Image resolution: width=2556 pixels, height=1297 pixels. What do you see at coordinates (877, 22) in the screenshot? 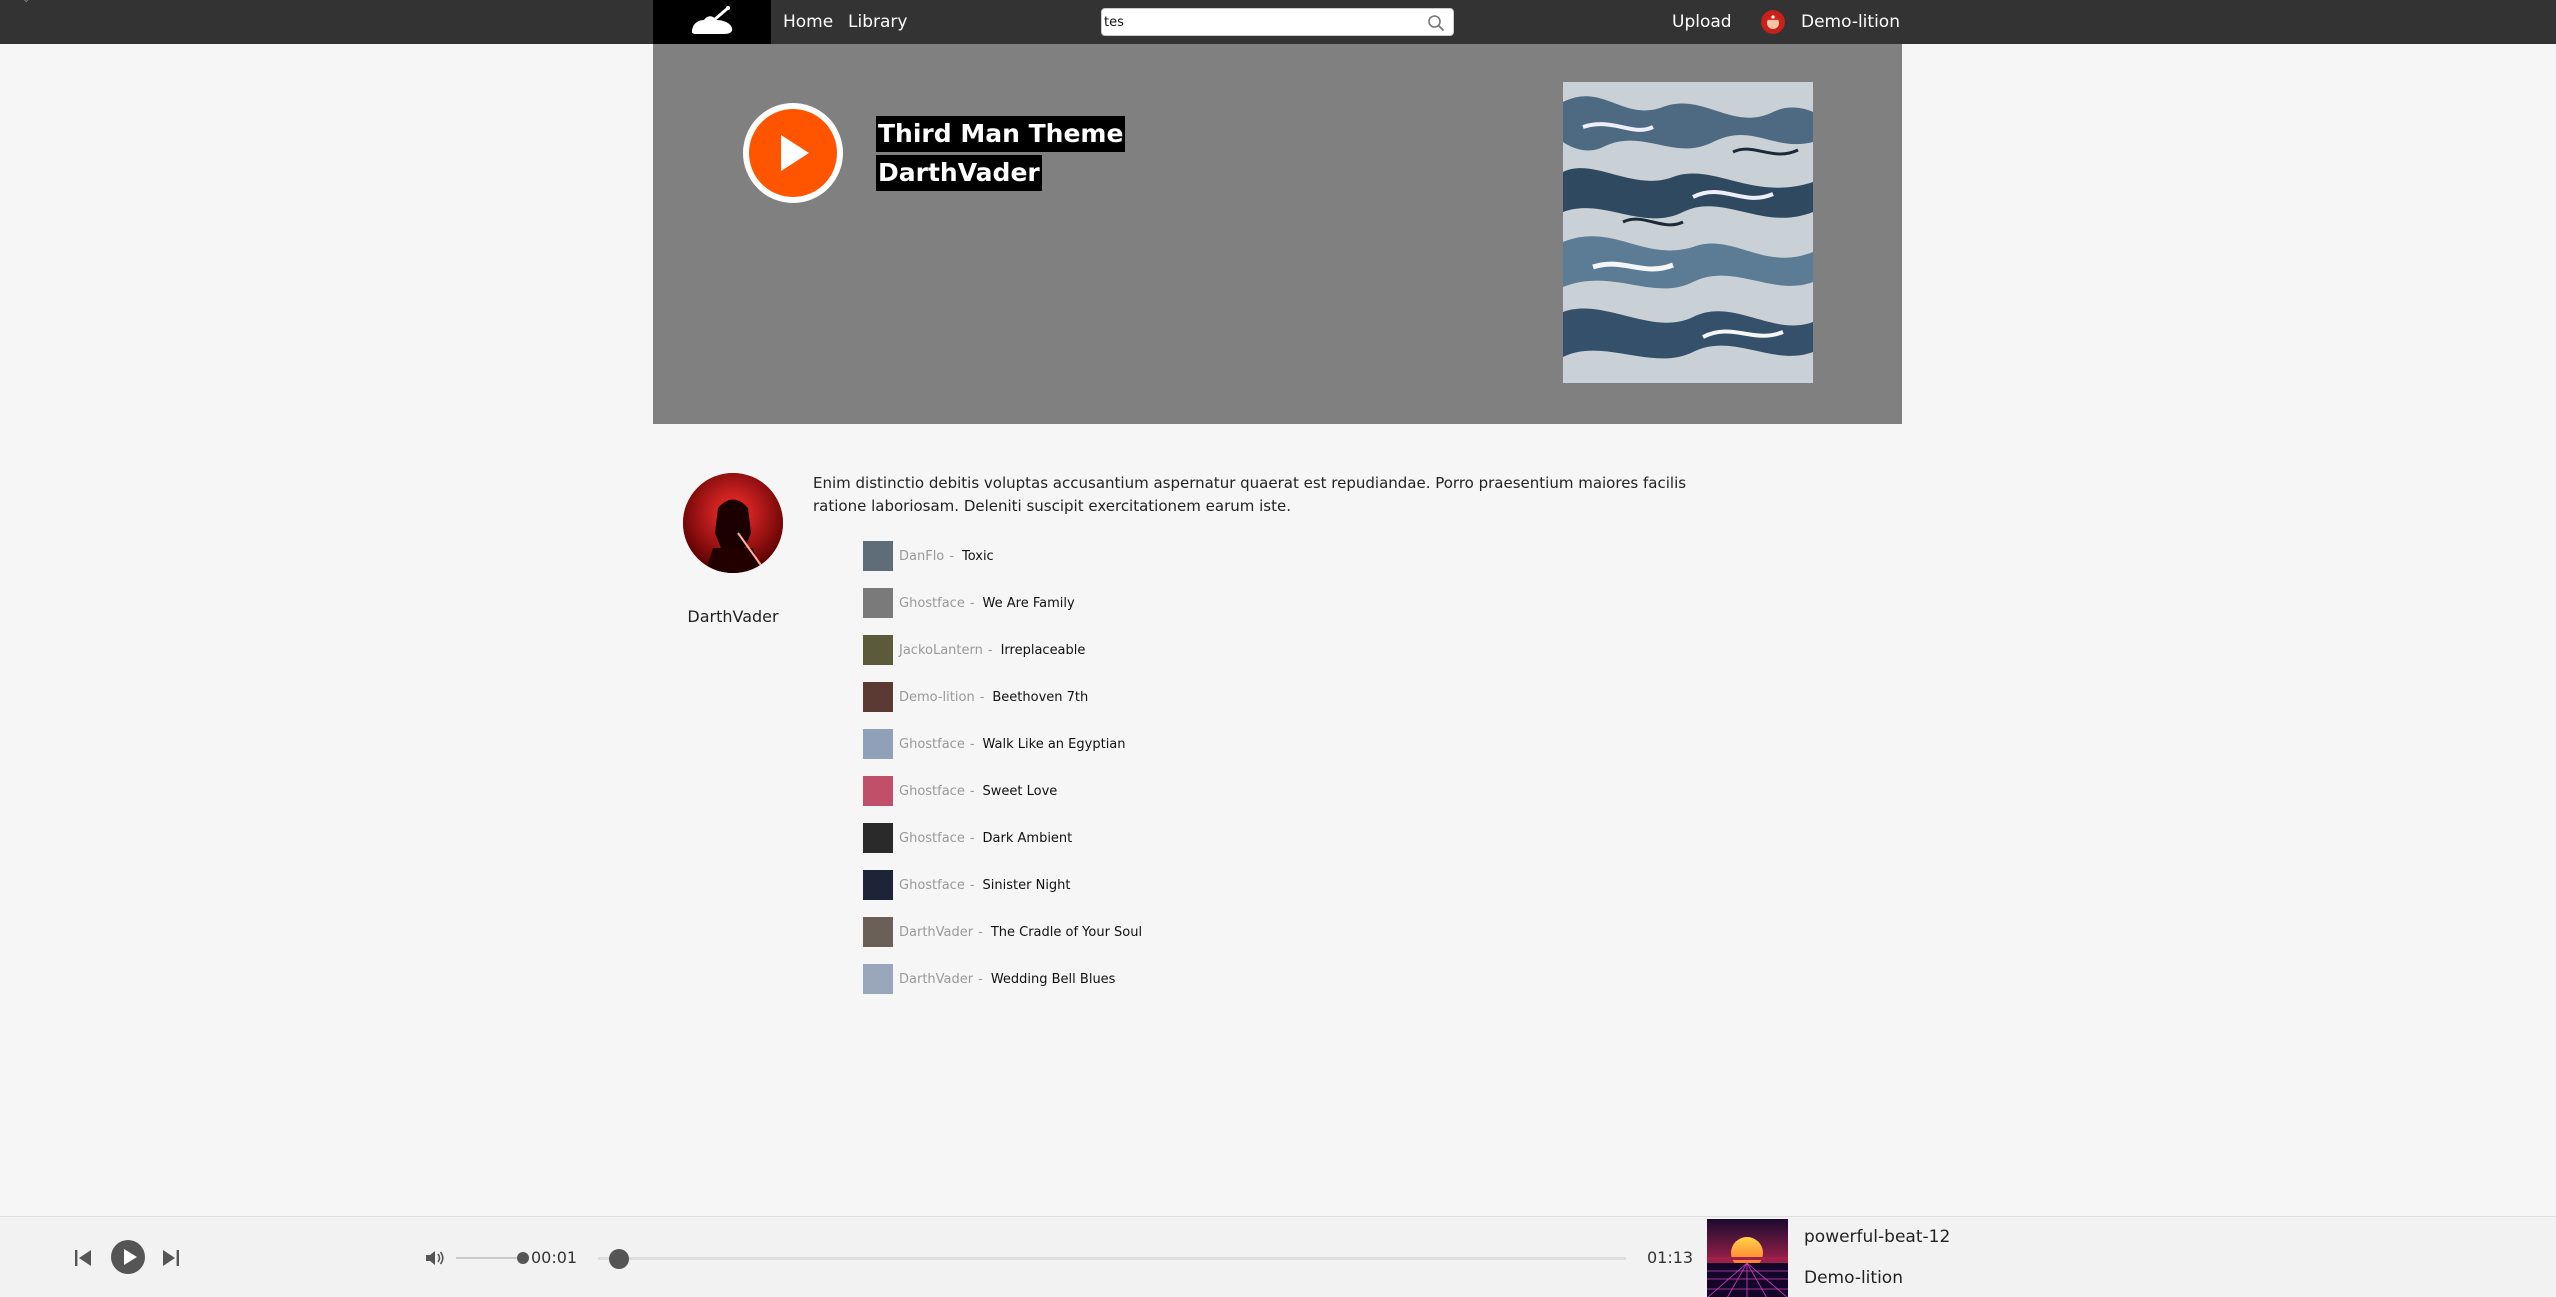
I see `nav-library-link: Library` at bounding box center [877, 22].